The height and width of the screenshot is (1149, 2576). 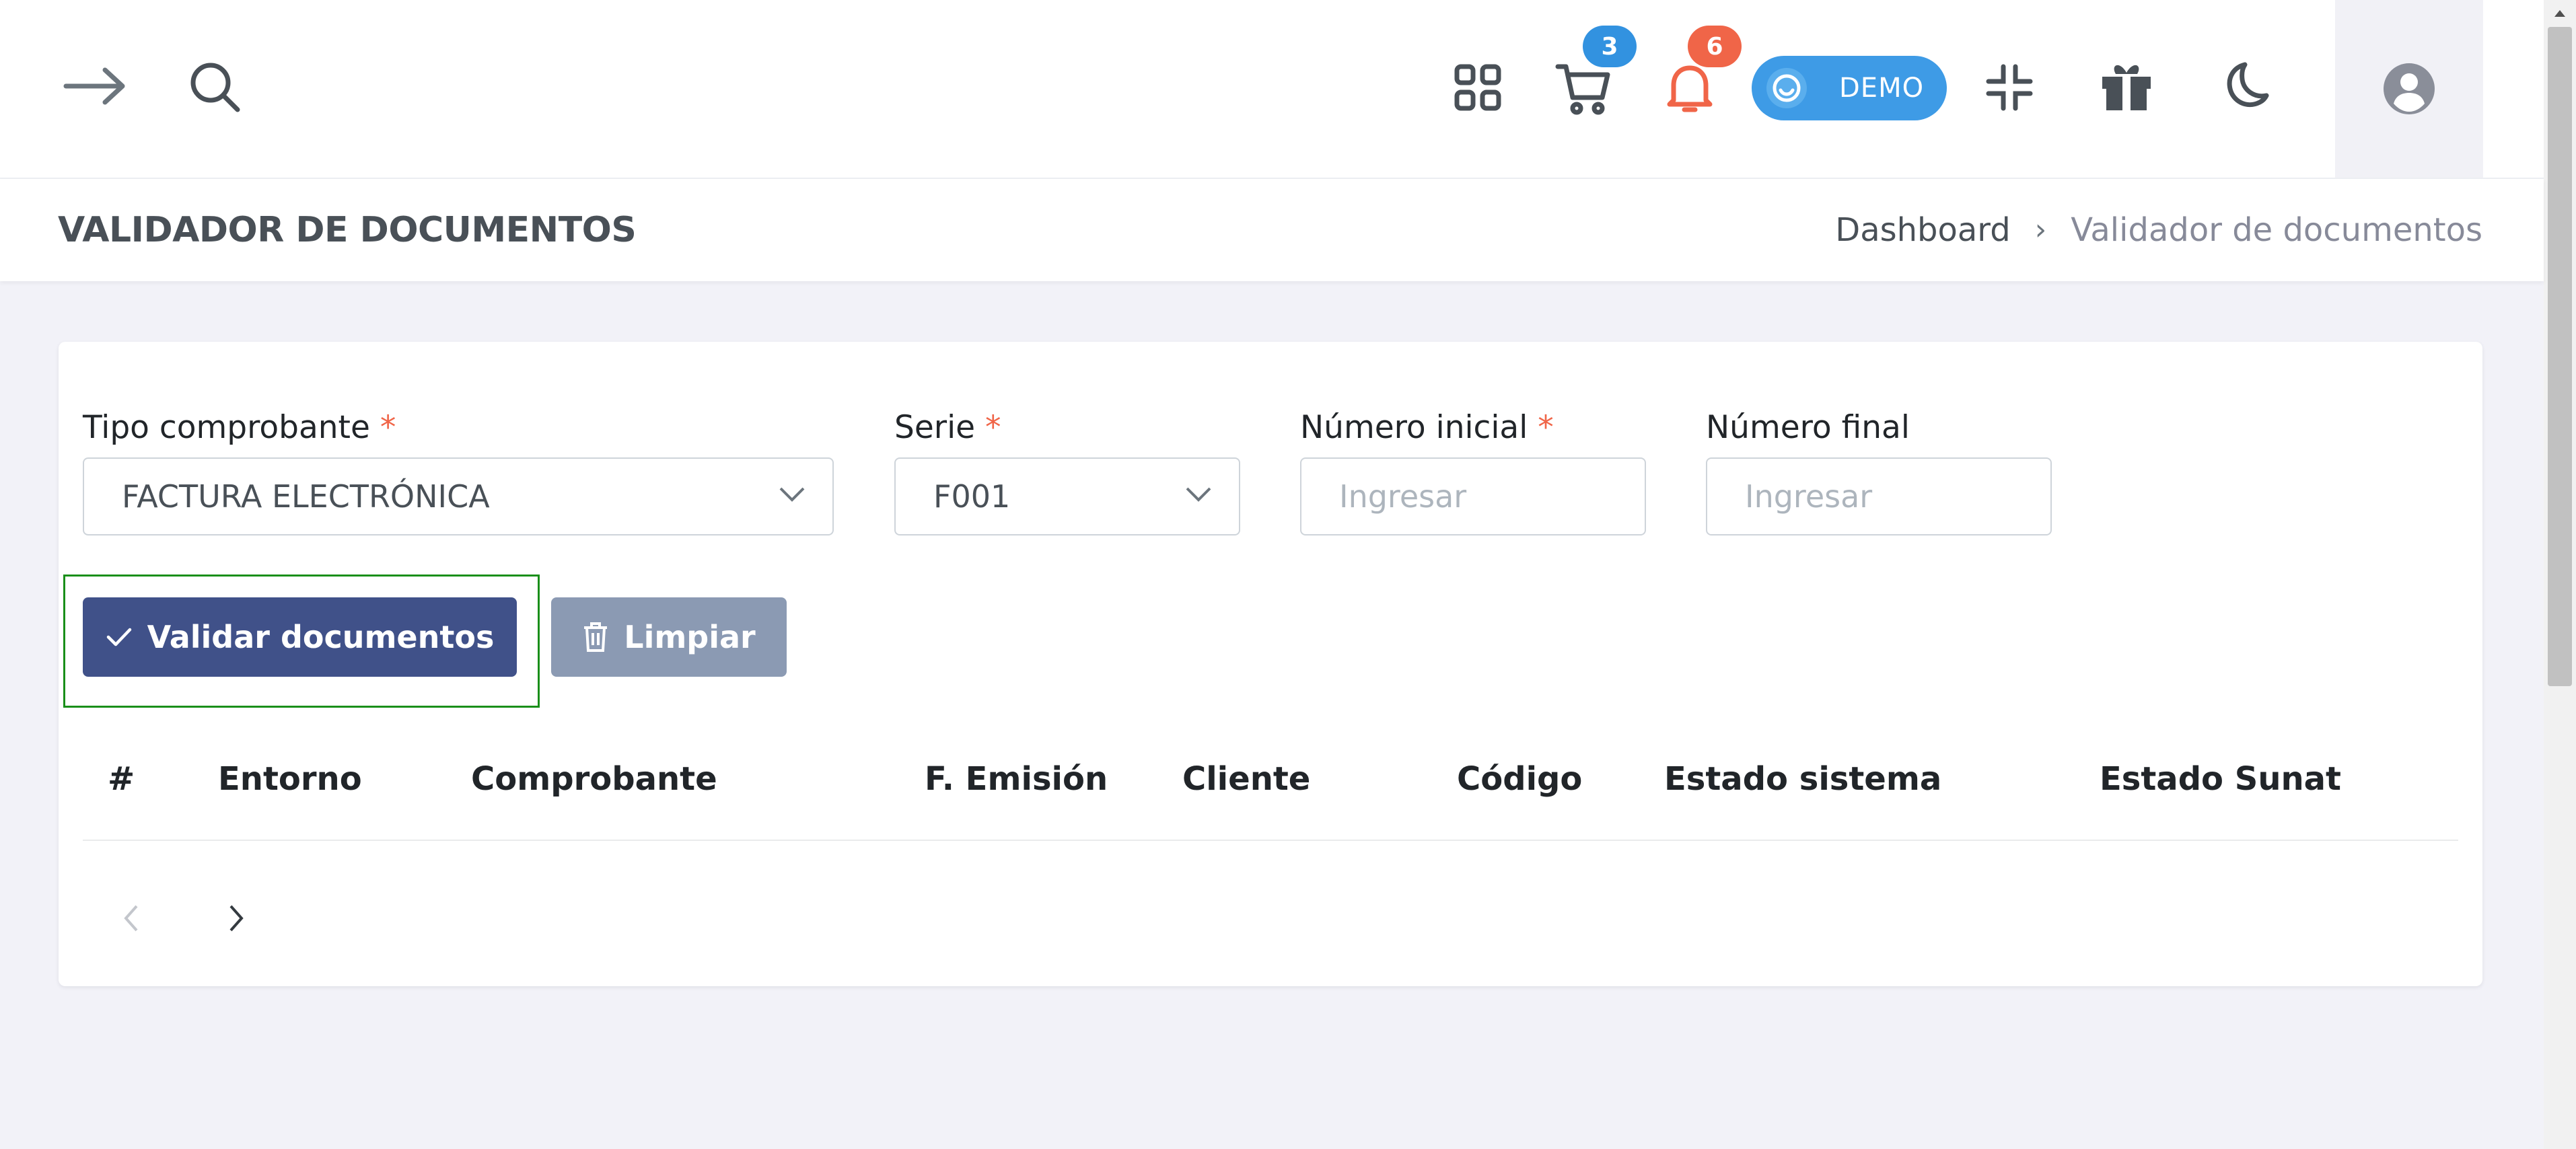 I want to click on column-header-estado-sunat: Estado Sunat, so click(x=2220, y=779).